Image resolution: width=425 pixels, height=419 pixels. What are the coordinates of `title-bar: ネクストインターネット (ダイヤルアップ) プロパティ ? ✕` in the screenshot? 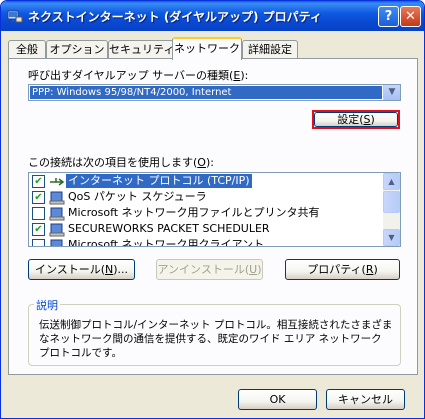 It's located at (212, 16).